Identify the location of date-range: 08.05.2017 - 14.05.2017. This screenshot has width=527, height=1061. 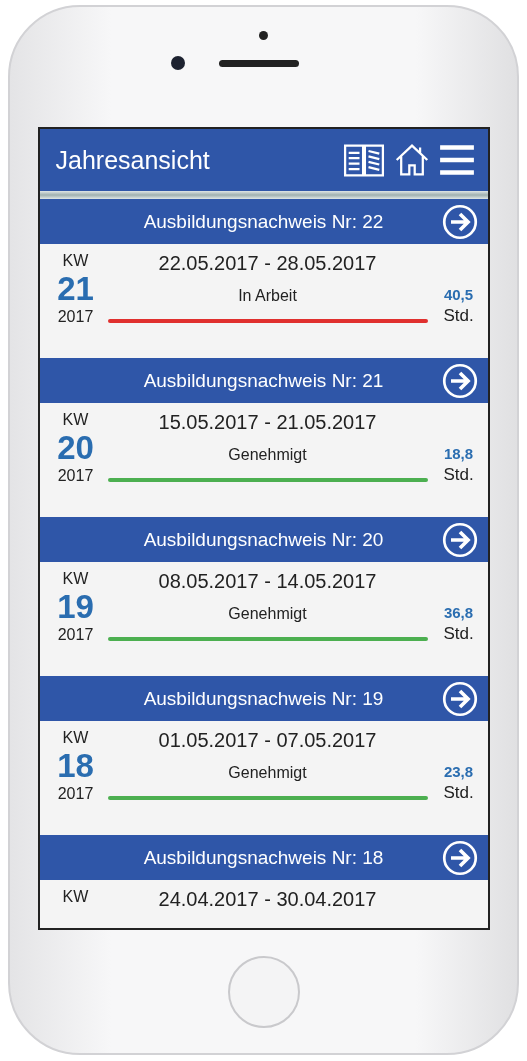
(267, 581).